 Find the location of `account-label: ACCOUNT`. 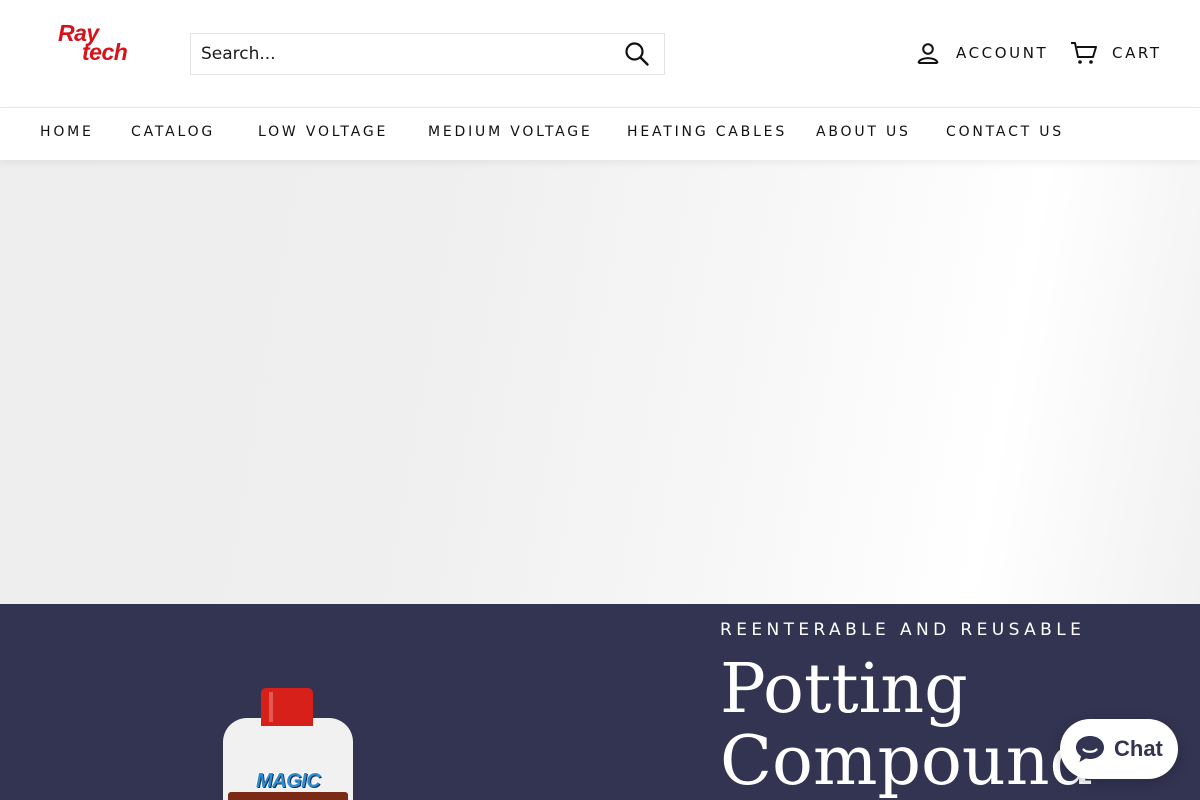

account-label: ACCOUNT is located at coordinates (1002, 53).